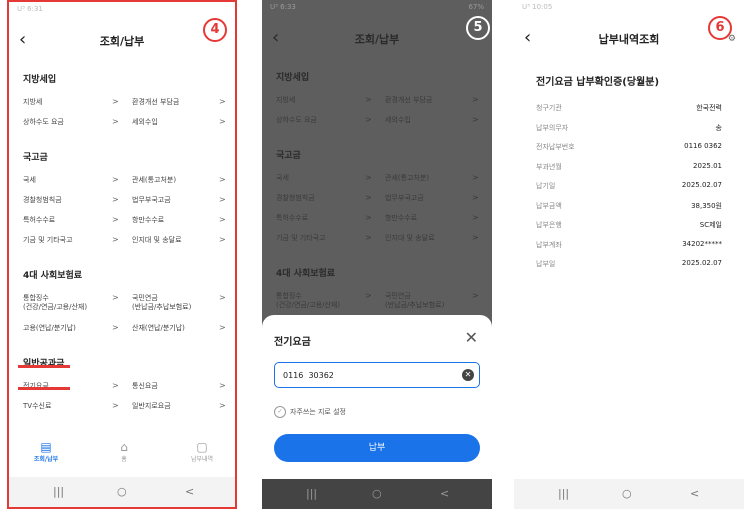  I want to click on section-title: 국고금, so click(35, 158).